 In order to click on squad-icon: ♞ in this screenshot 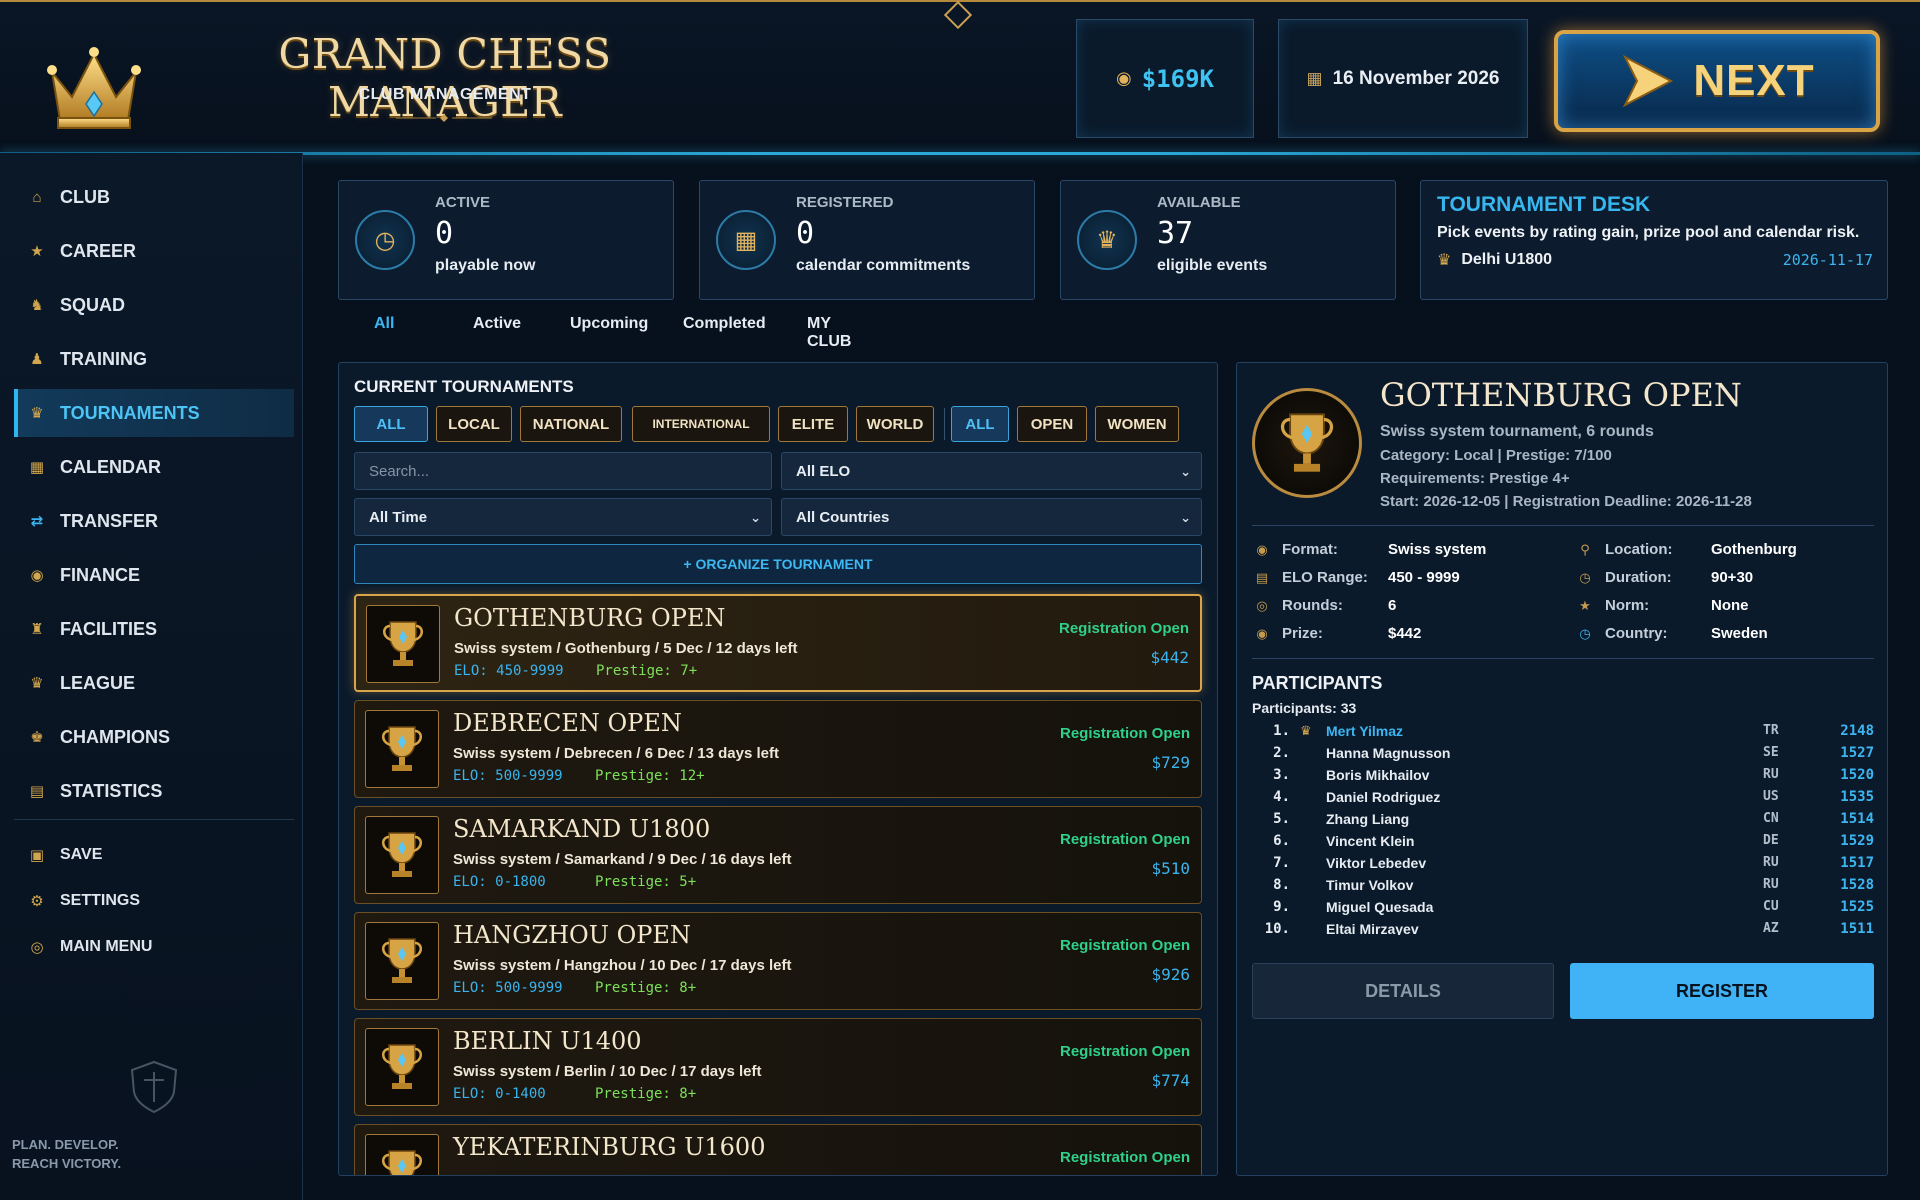, I will do `click(37, 305)`.